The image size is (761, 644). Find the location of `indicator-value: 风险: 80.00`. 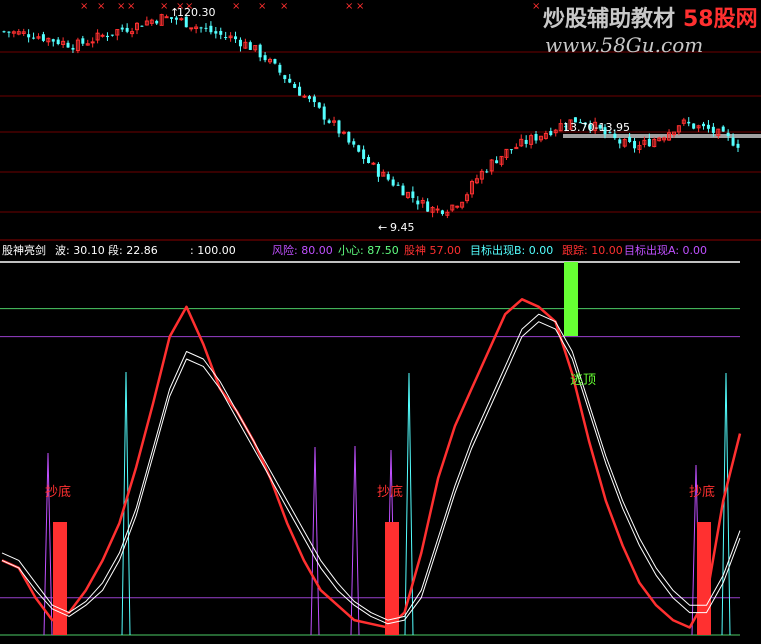

indicator-value: 风险: 80.00 is located at coordinates (302, 250).